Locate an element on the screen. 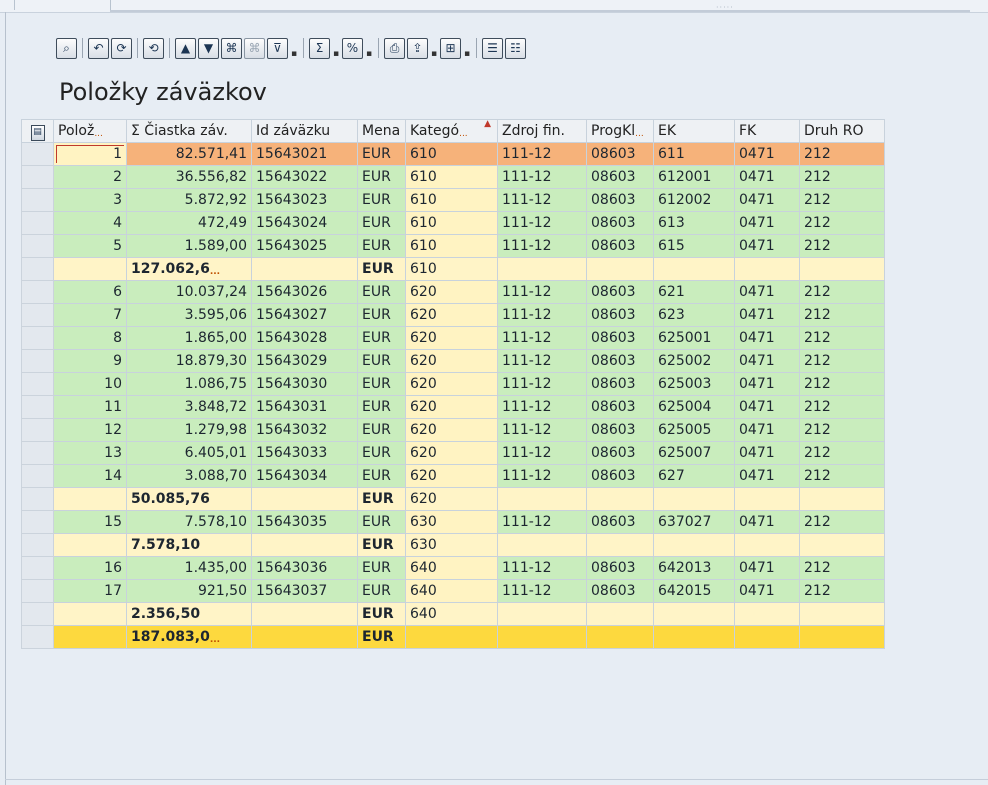  column-header-3: Mena is located at coordinates (381, 131).